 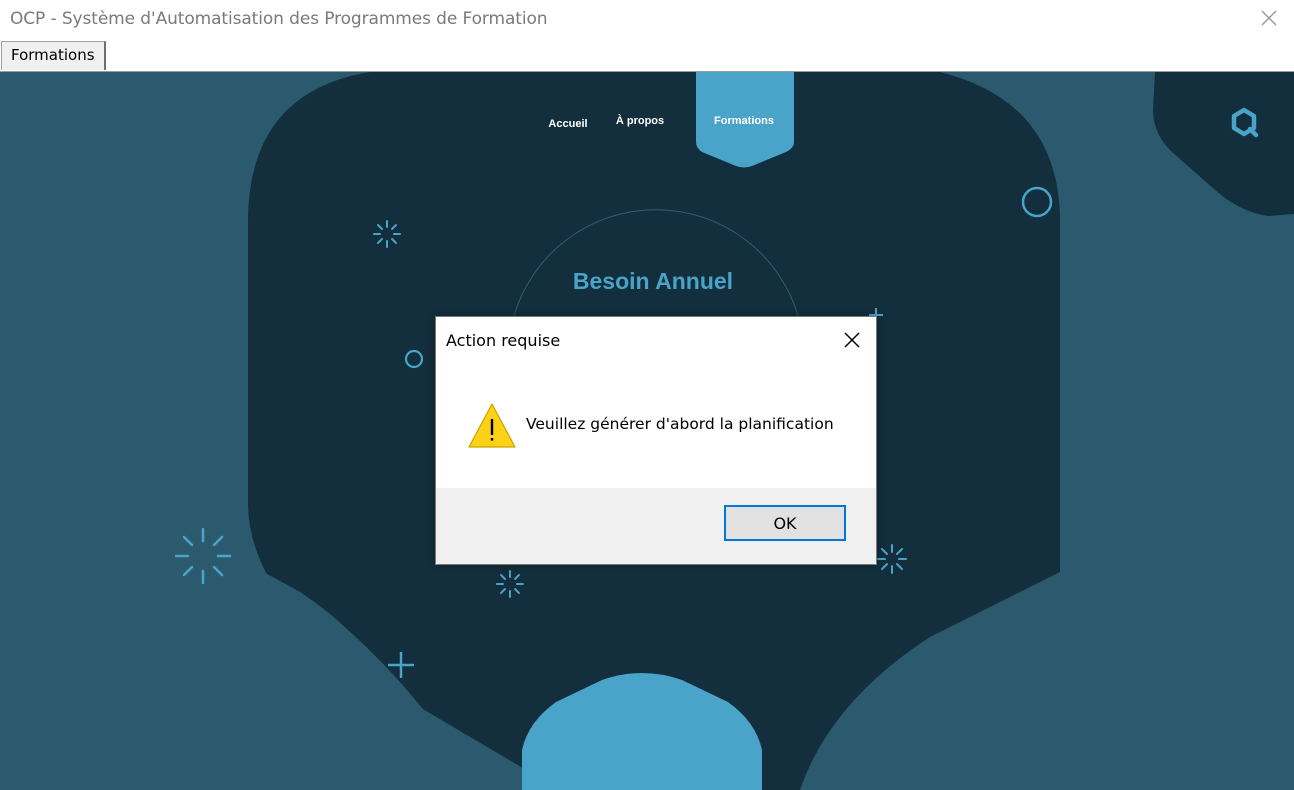 I want to click on nav-link-accueil: Accueil, so click(x=567, y=124).